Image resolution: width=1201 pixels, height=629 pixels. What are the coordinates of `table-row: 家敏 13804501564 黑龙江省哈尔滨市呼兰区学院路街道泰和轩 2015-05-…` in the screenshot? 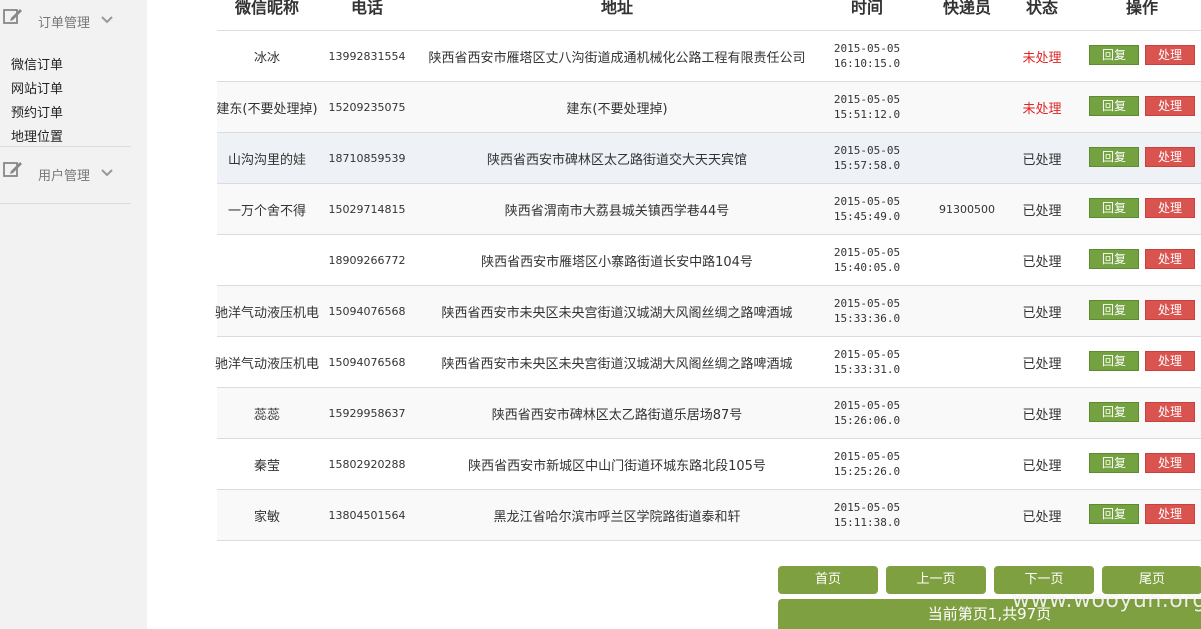 It's located at (709, 514).